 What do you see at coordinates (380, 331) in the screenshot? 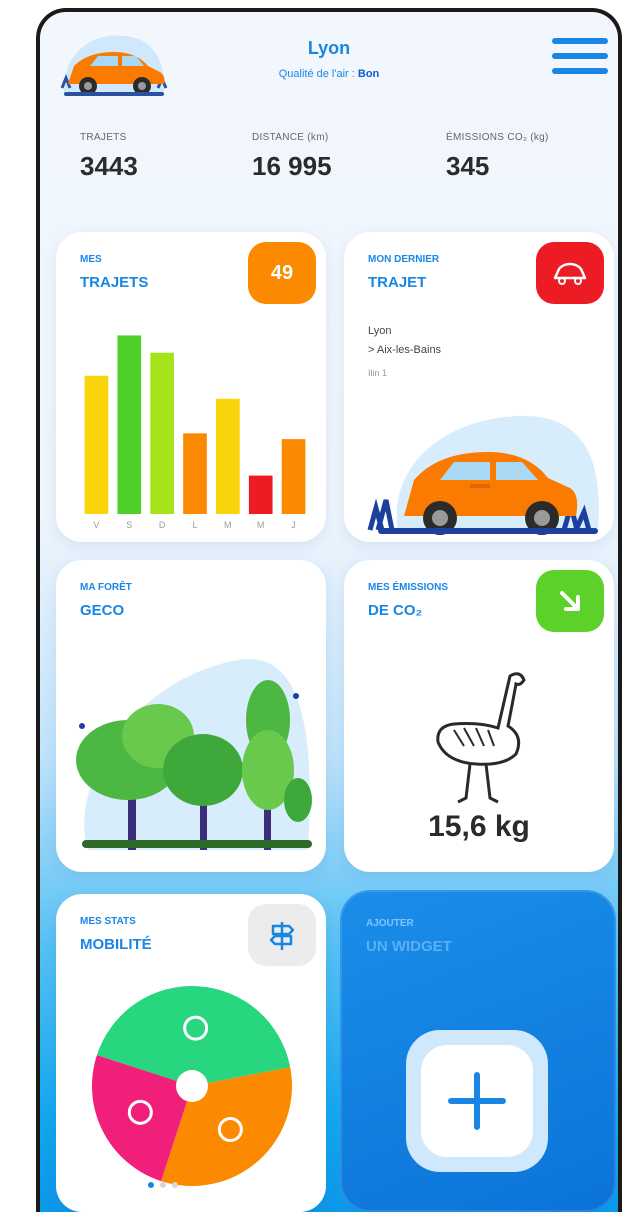
I see `trip-from: Lyon` at bounding box center [380, 331].